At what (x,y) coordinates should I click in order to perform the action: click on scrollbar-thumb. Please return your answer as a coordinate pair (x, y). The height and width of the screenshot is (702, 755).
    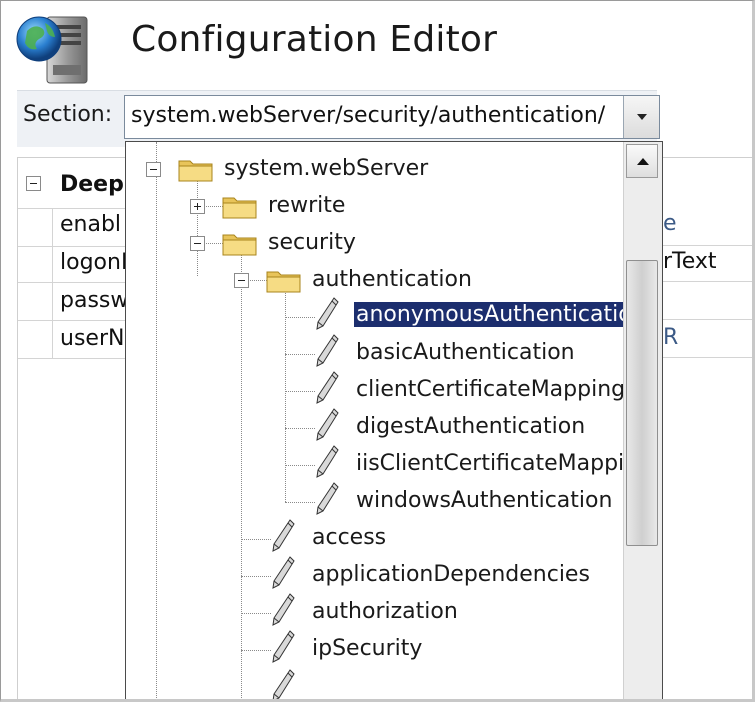
    Looking at the image, I should click on (642, 403).